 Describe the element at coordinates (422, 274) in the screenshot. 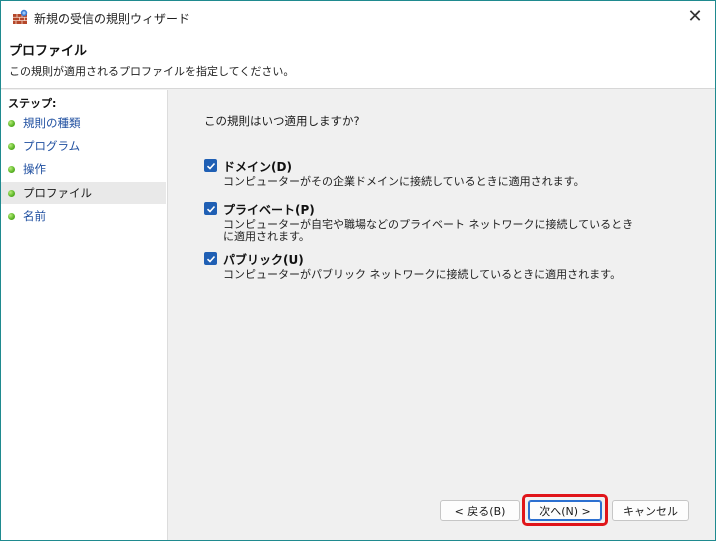

I see `public-description: コンピューターがパブリック ネットワークに接続しているときに適用されます。` at that location.